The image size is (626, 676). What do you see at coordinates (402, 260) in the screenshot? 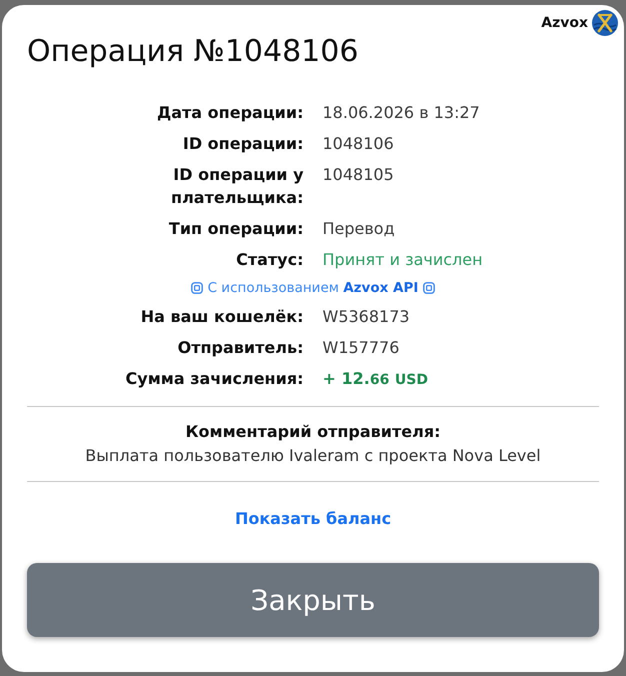
I see `status-value: Принят и зачислен` at bounding box center [402, 260].